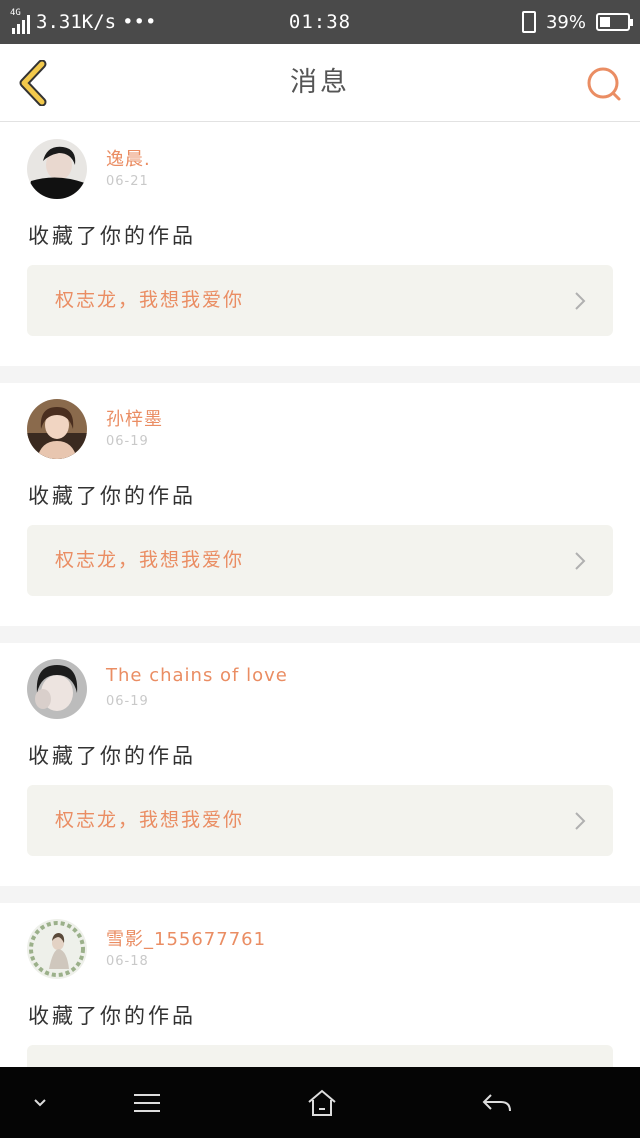 The height and width of the screenshot is (1138, 640). What do you see at coordinates (134, 418) in the screenshot?
I see `user-name: 孙梓墨` at bounding box center [134, 418].